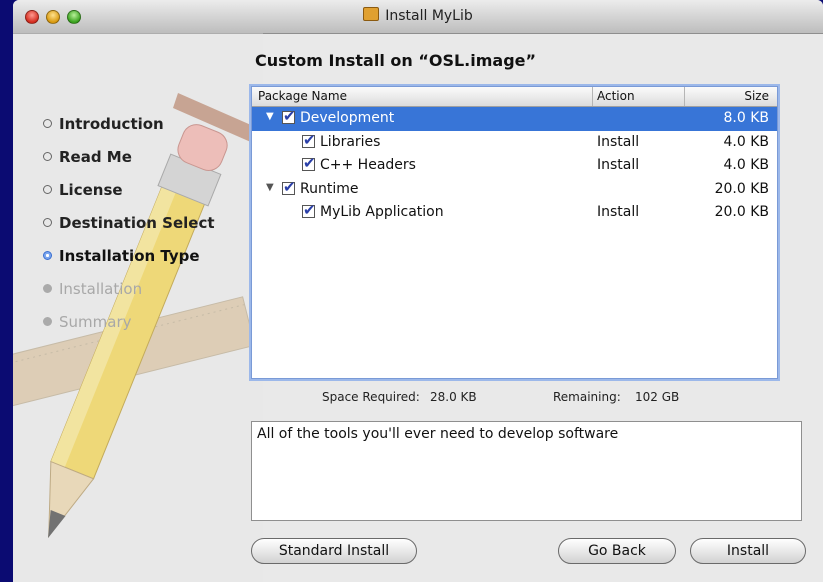 The width and height of the screenshot is (823, 582). What do you see at coordinates (587, 397) in the screenshot?
I see `space-remaining-label: Remaining:` at bounding box center [587, 397].